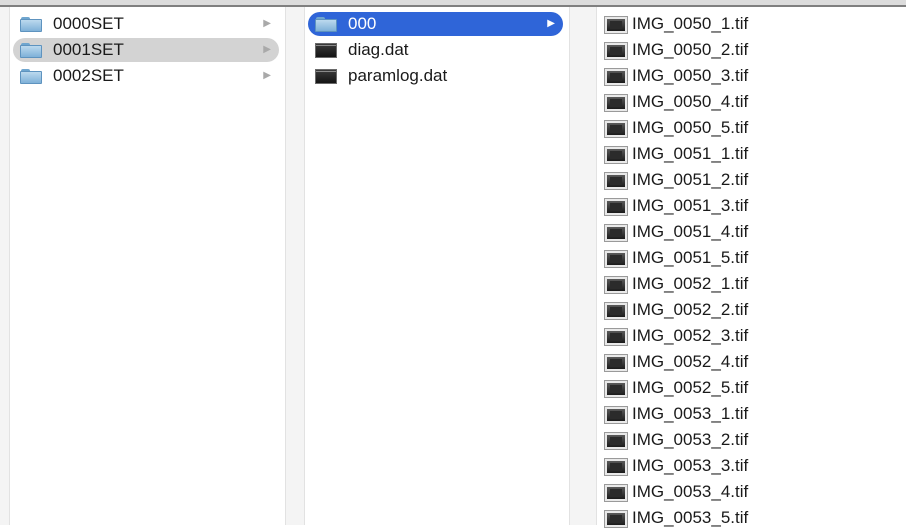 Image resolution: width=906 pixels, height=530 pixels. I want to click on file-name: IMG_0051_1.tif, so click(690, 153).